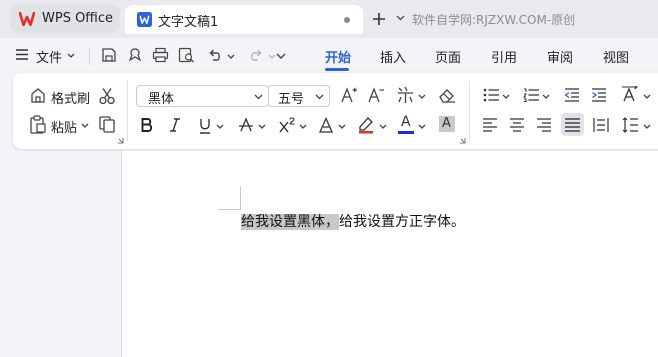  Describe the element at coordinates (71, 55) in the screenshot. I see `file-chevron-icon` at that location.